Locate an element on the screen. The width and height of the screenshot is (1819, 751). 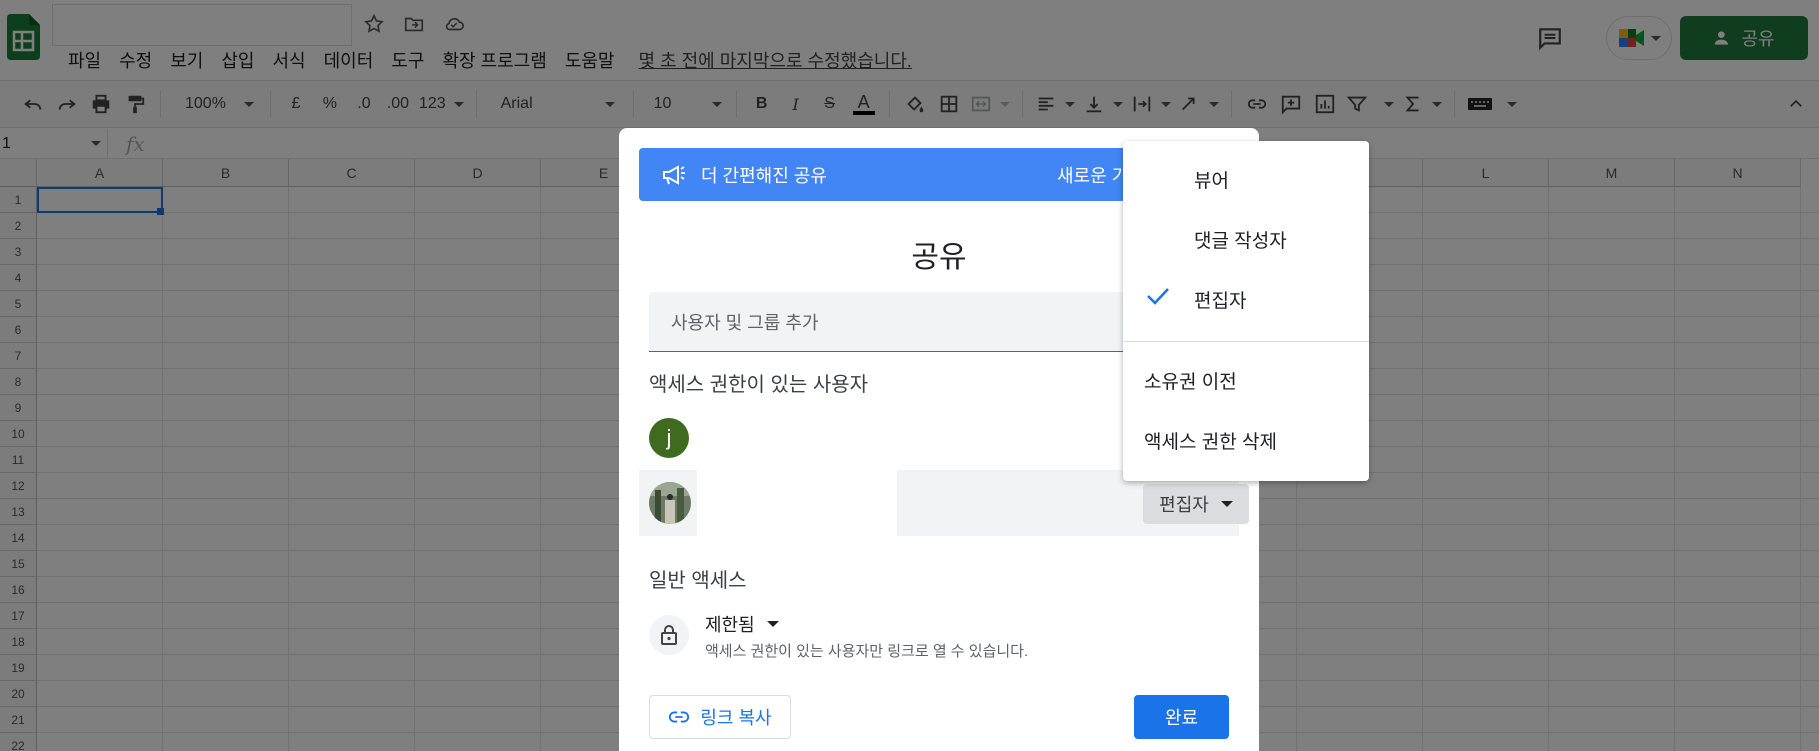
general-access-value: 제한됨 is located at coordinates (730, 625).